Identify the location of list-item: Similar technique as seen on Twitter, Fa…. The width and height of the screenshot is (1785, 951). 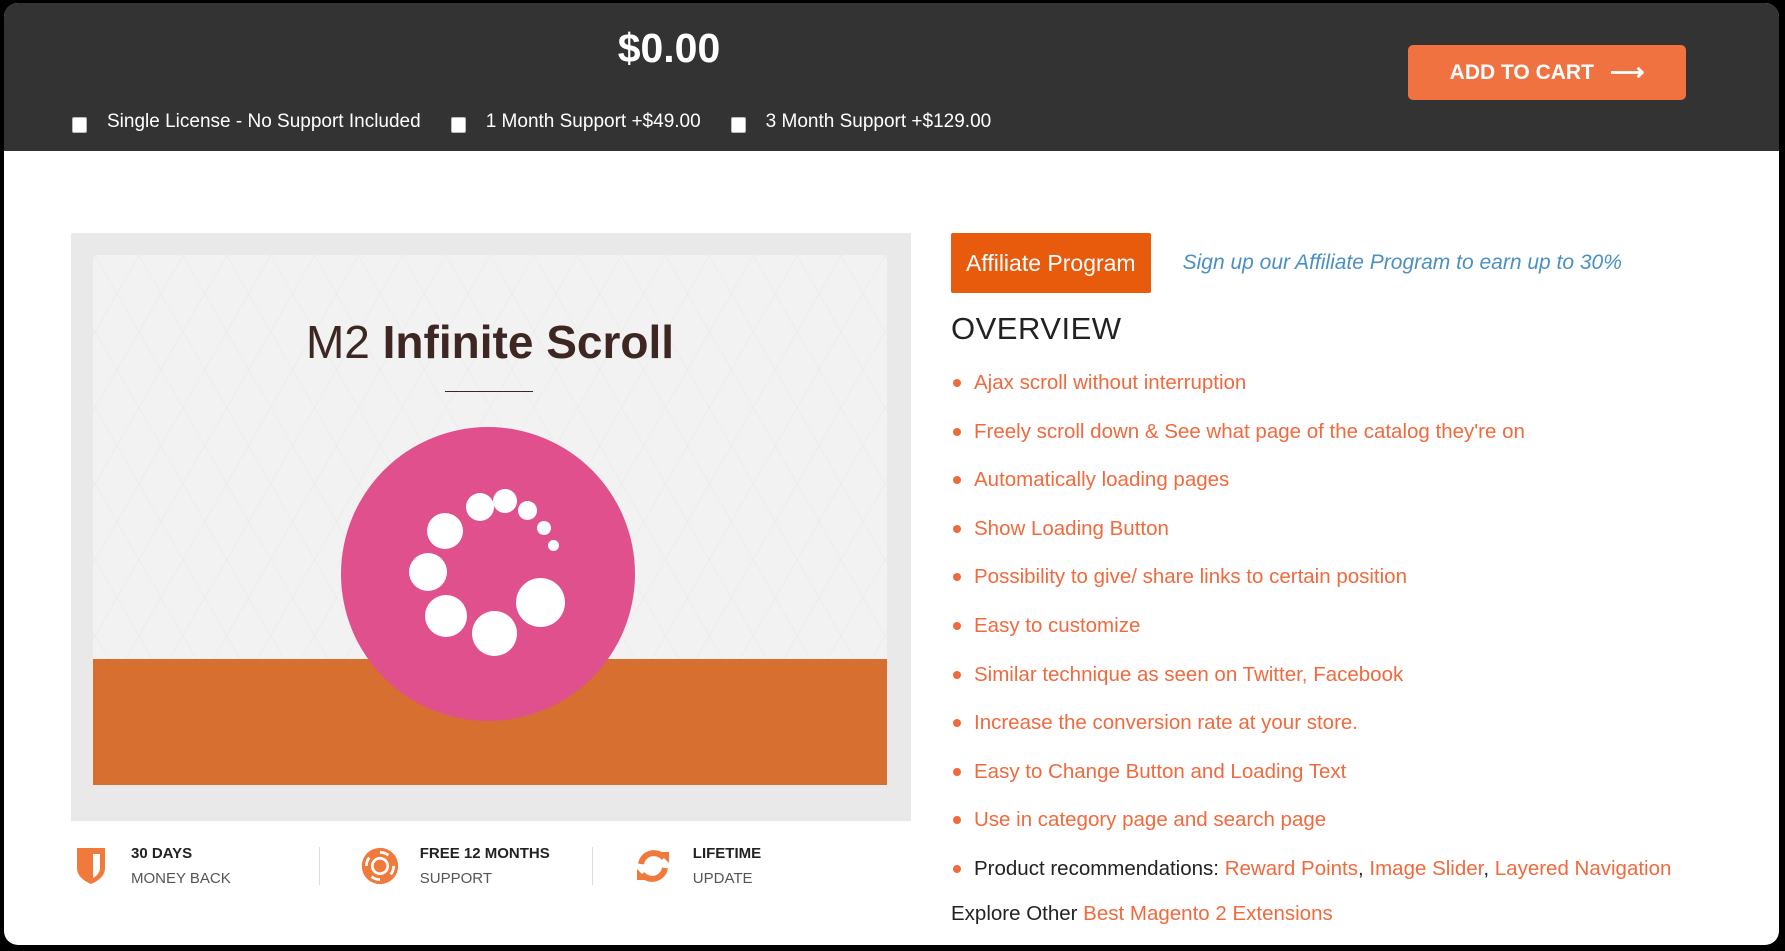
(1361, 675).